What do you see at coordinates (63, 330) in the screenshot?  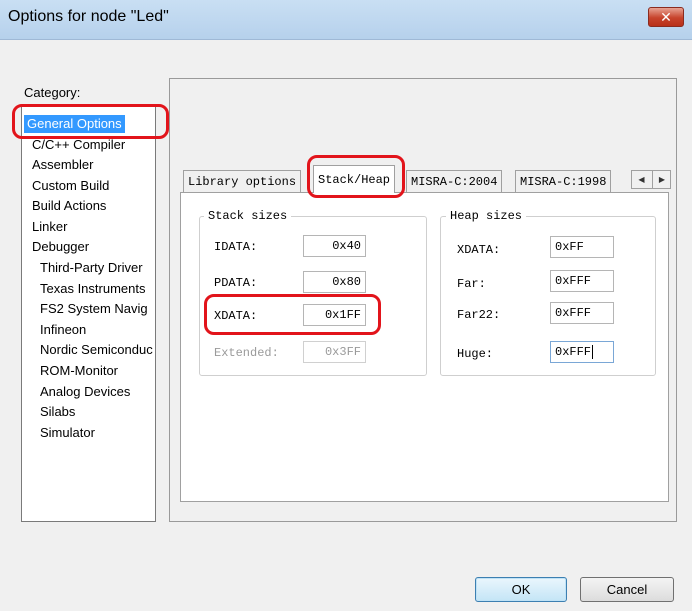 I see `category-item-infineon: Infineon` at bounding box center [63, 330].